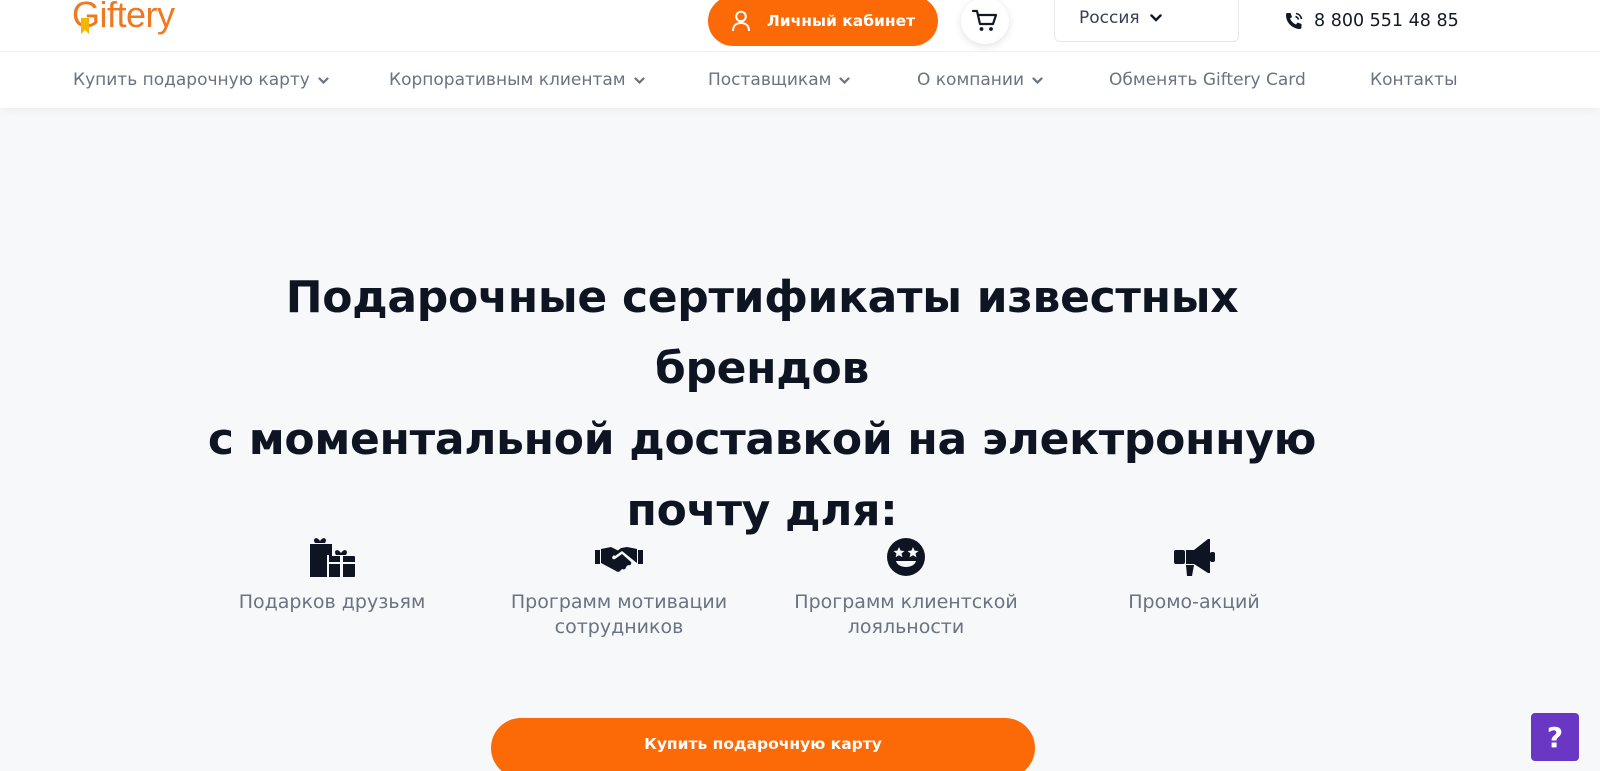 The height and width of the screenshot is (771, 1600). Describe the element at coordinates (762, 510) in the screenshot. I see `hero-title-line: почту для:` at that location.